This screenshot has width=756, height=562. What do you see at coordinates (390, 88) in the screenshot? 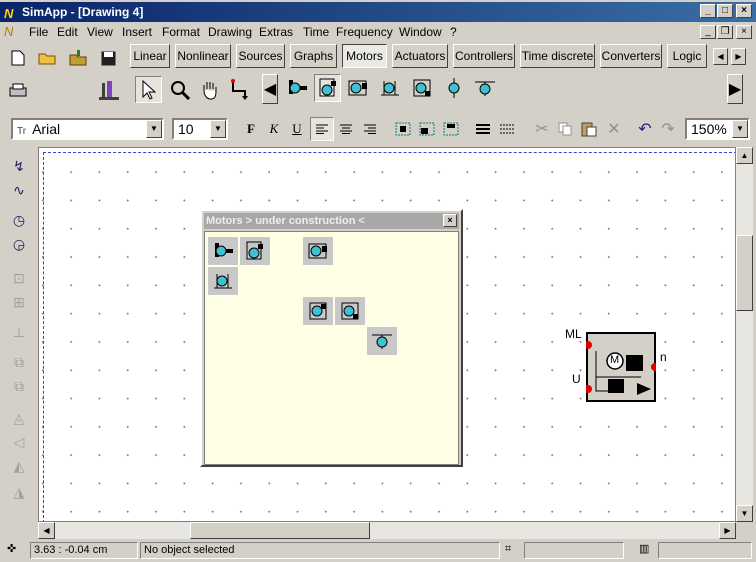
I see `motor-block-4-icon` at bounding box center [390, 88].